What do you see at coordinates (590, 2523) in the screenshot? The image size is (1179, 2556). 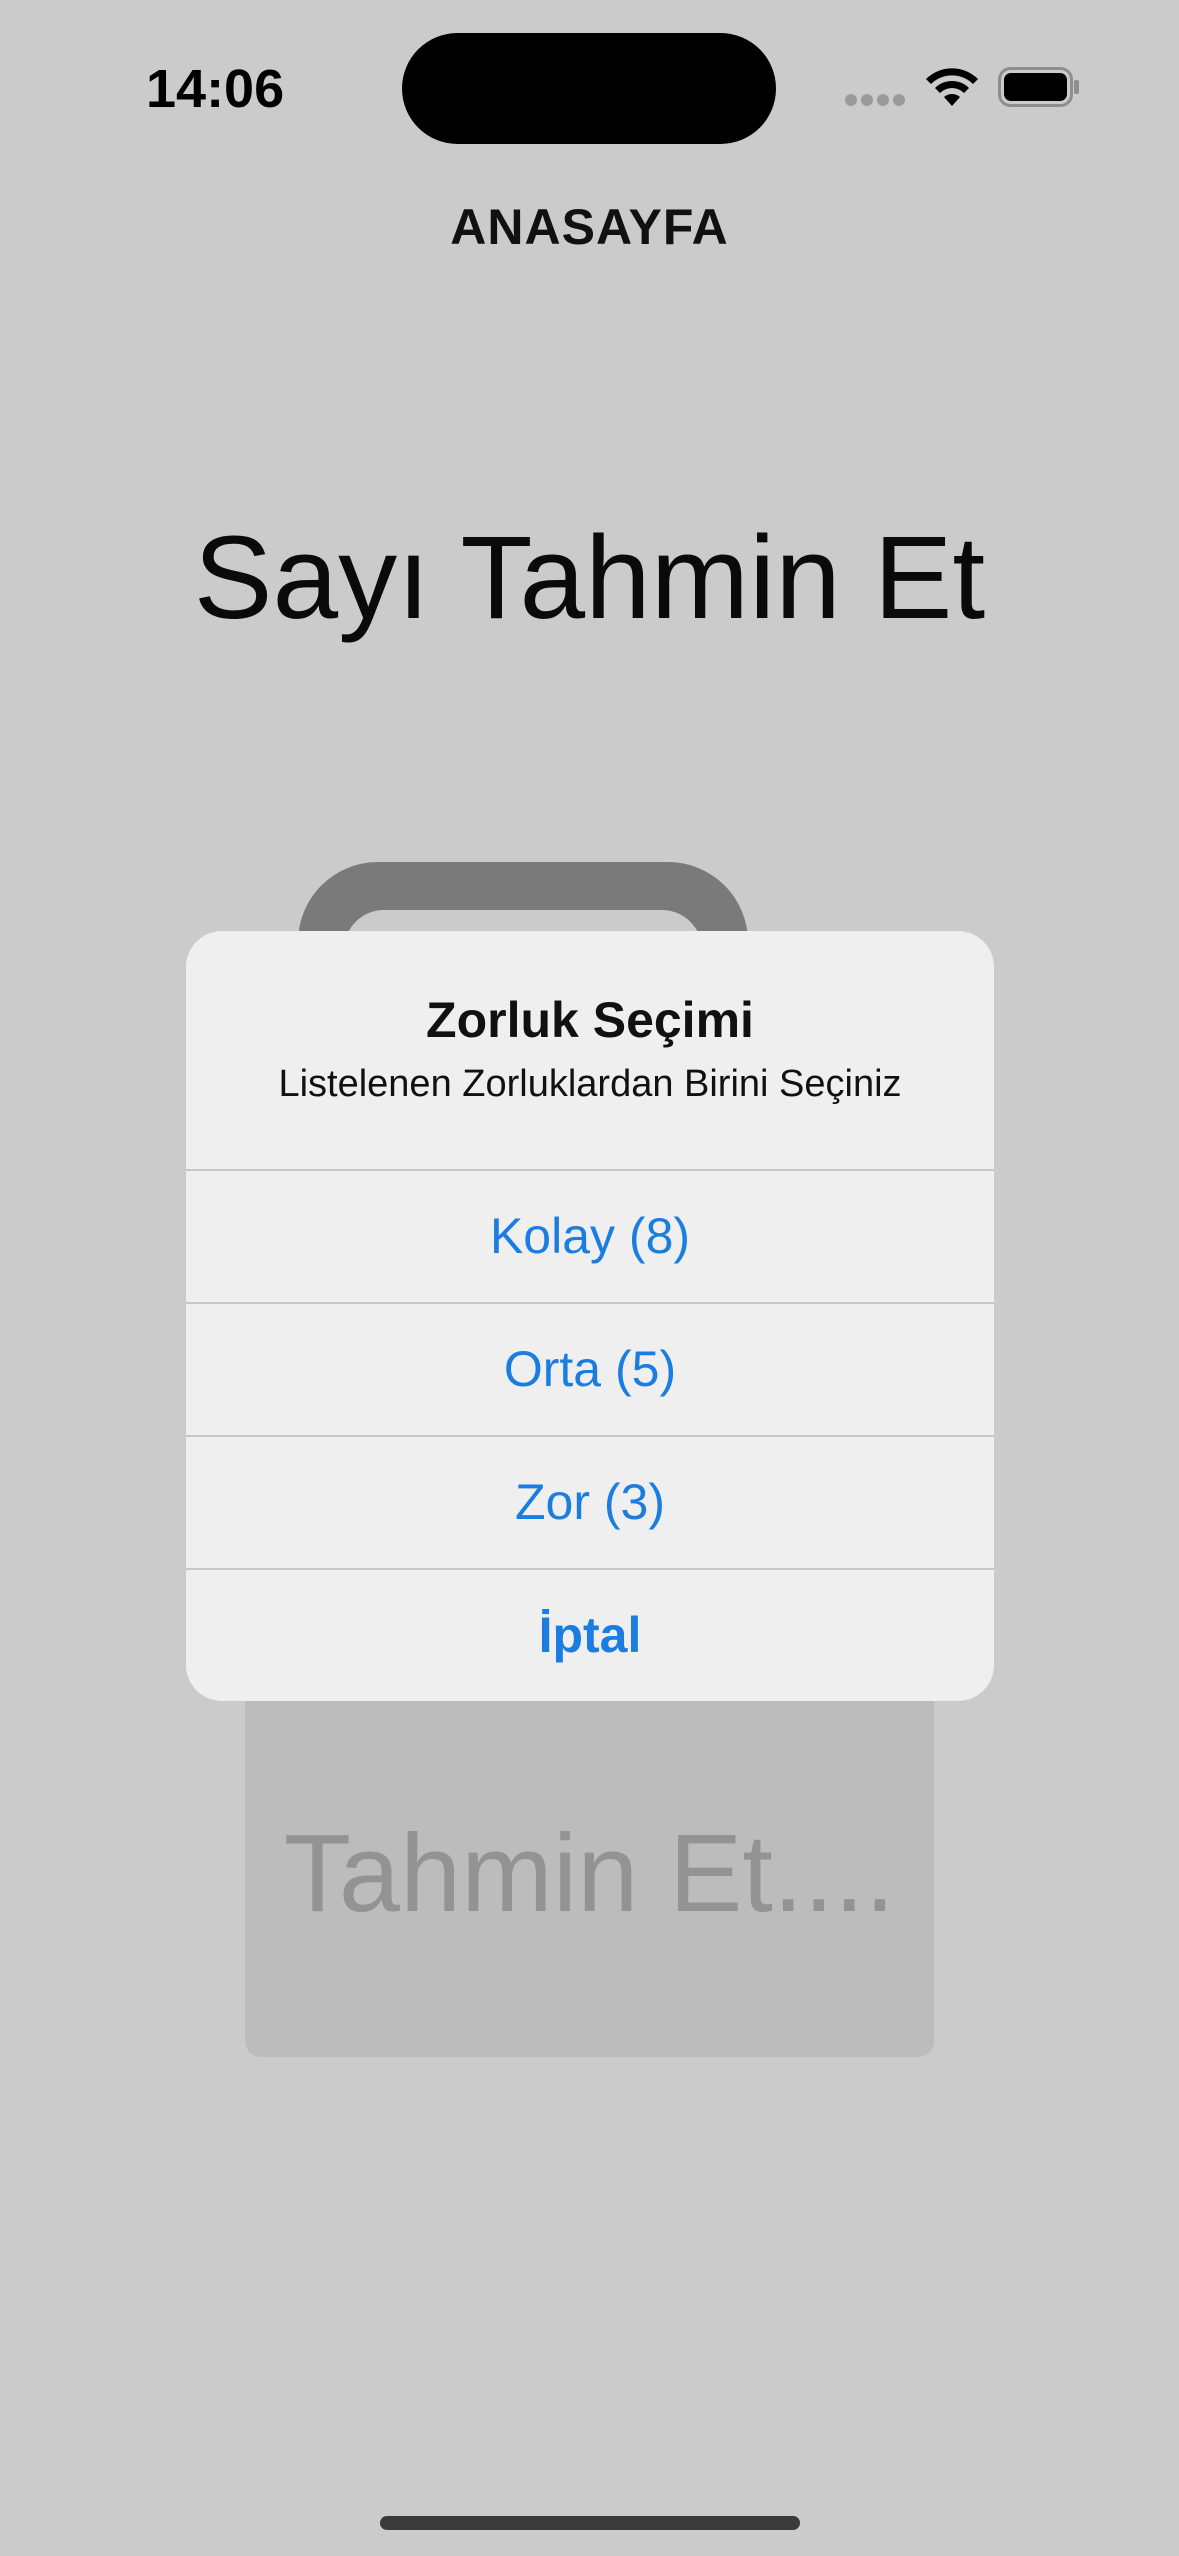 I see `home-indicator` at bounding box center [590, 2523].